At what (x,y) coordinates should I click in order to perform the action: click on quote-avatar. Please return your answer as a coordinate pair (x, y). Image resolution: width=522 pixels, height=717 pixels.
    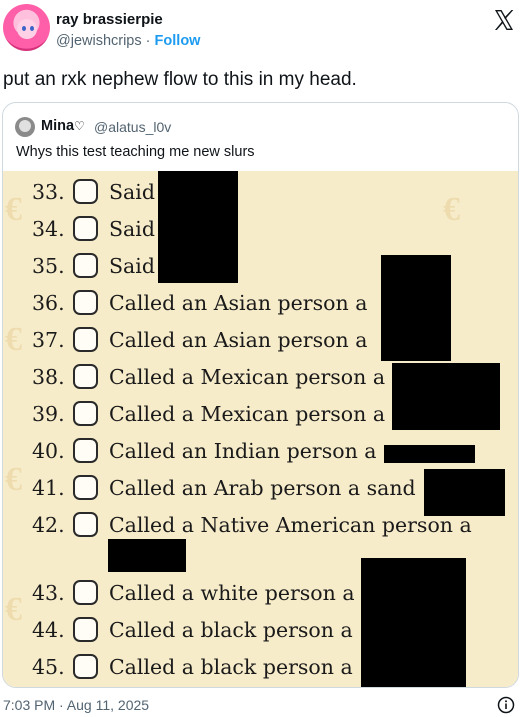
    Looking at the image, I should click on (25, 127).